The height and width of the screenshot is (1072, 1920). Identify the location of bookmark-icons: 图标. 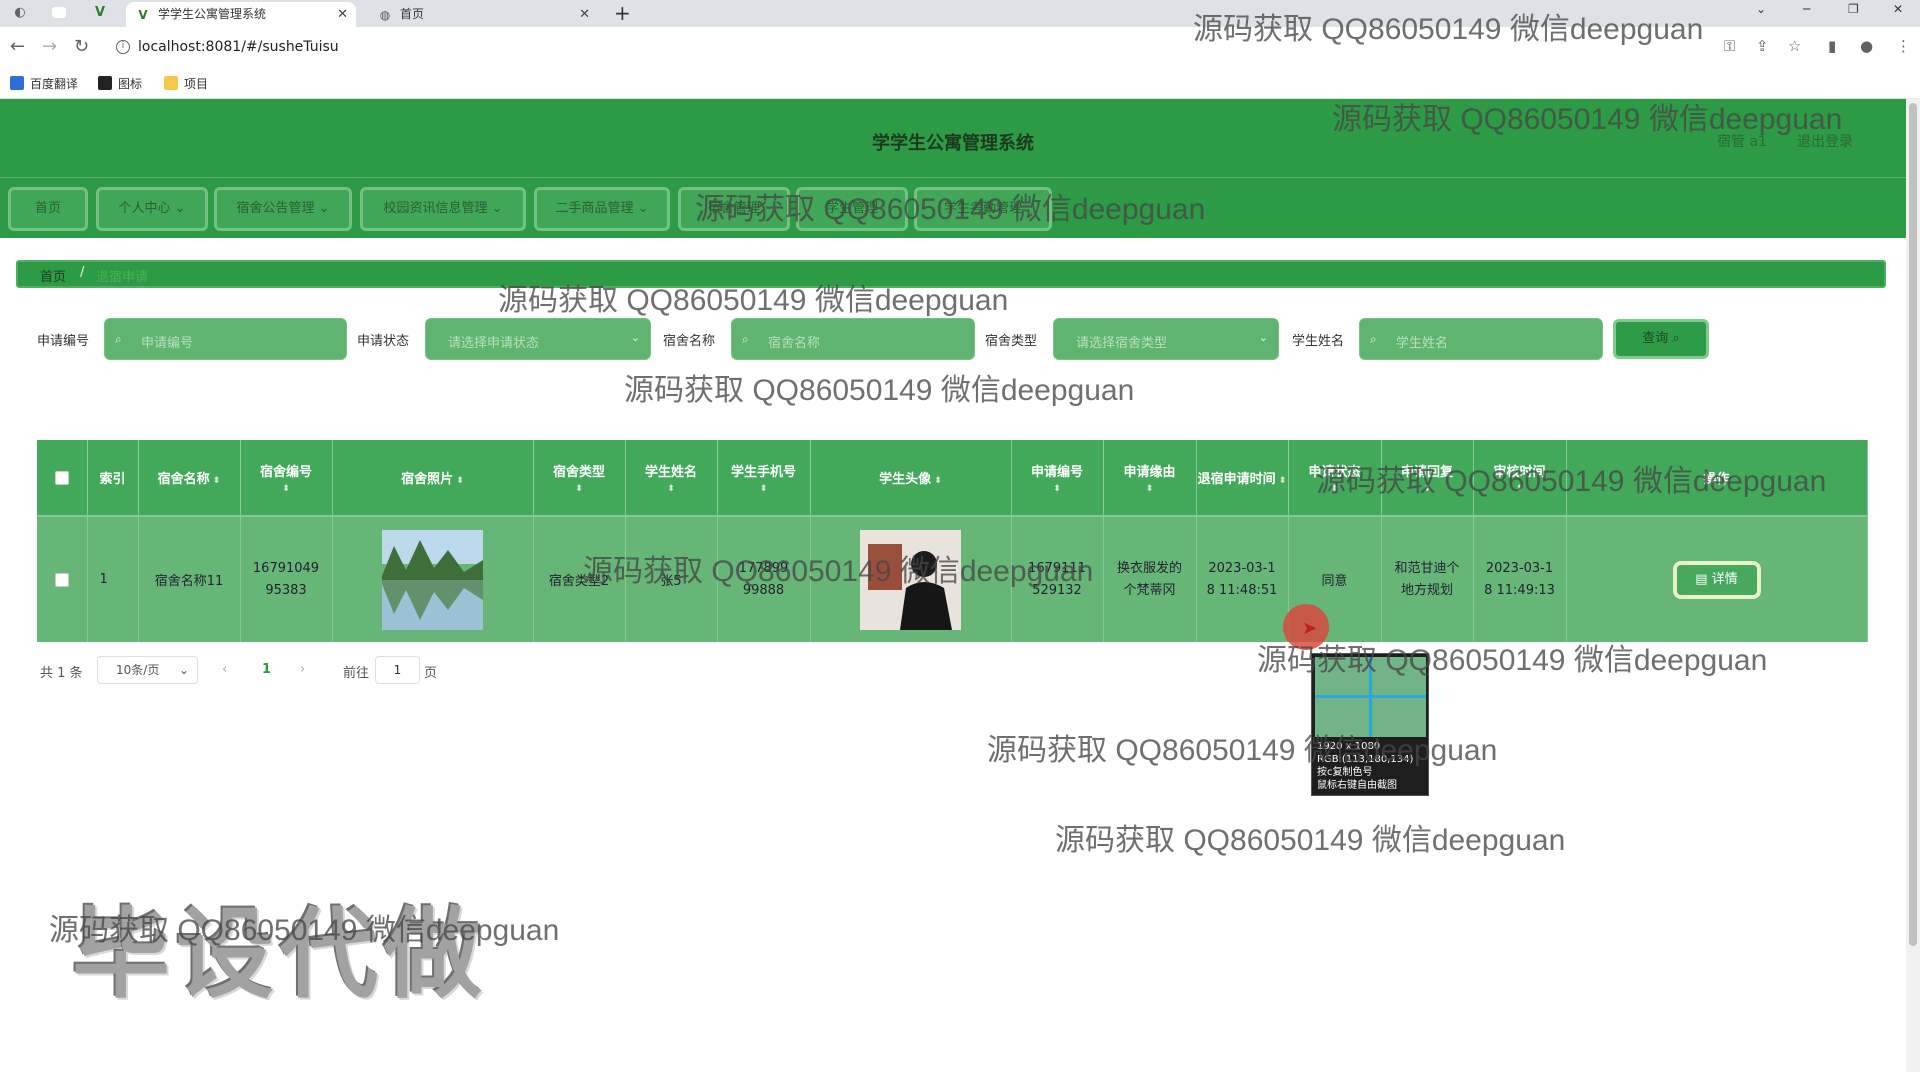
(120, 84).